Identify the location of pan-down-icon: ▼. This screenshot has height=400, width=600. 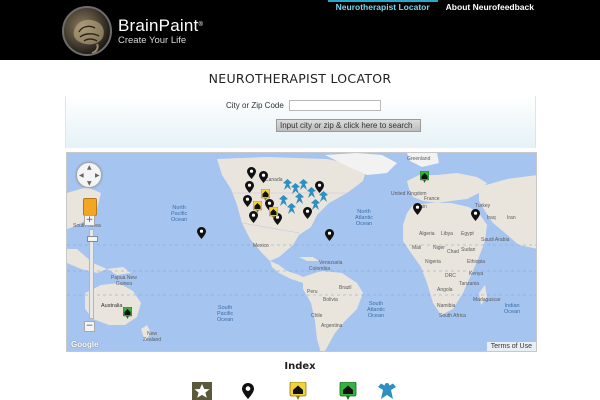
(89, 184).